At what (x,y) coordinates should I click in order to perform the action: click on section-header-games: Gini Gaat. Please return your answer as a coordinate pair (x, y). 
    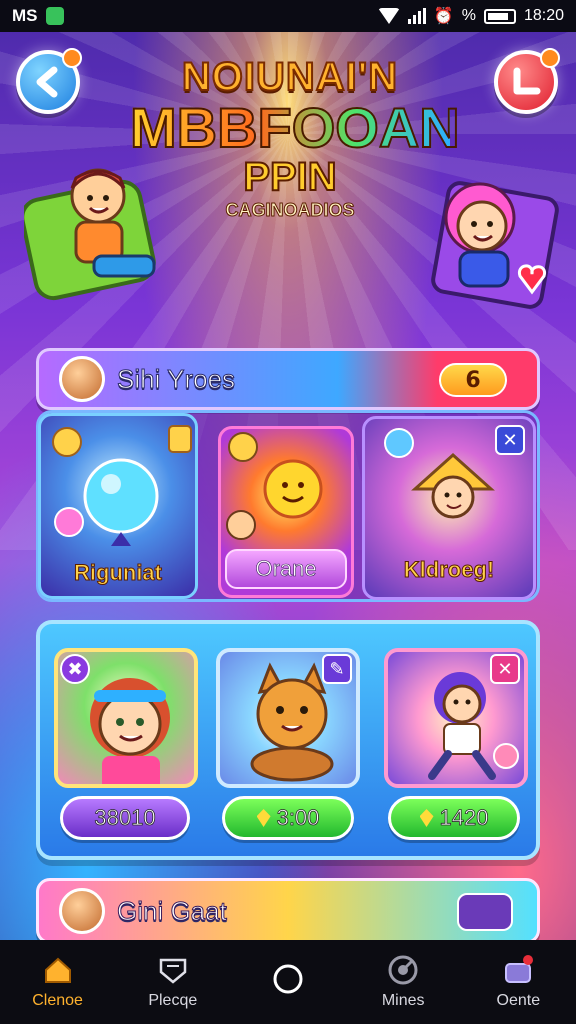
    Looking at the image, I should click on (288, 911).